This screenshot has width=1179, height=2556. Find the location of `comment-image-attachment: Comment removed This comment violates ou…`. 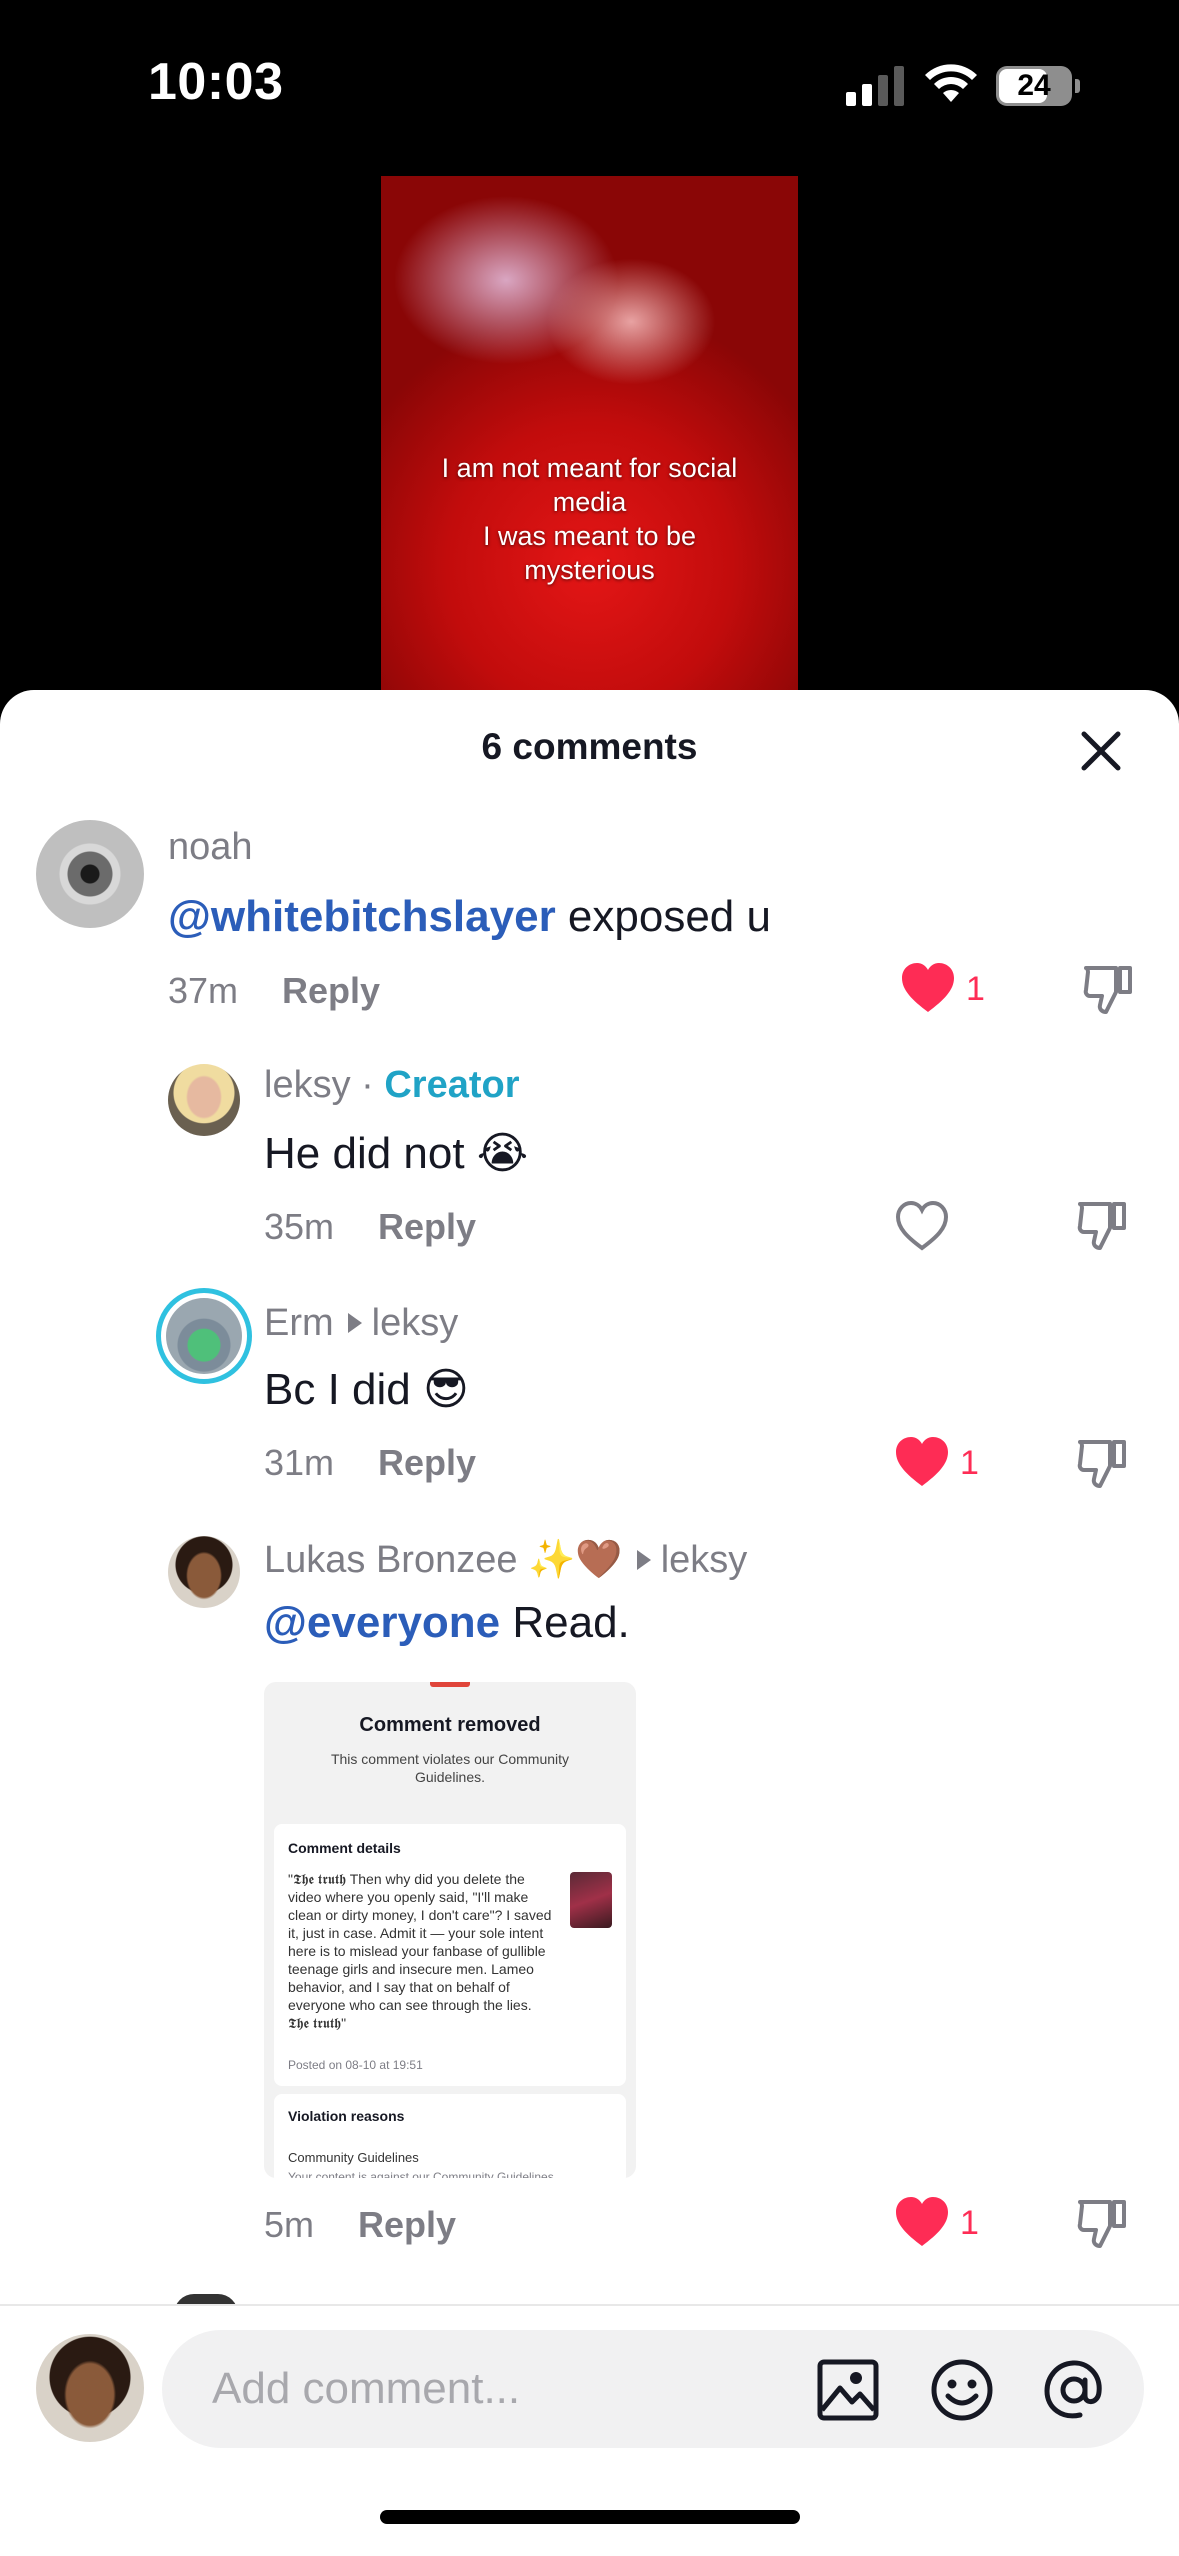

comment-image-attachment: Comment removed This comment violates ou… is located at coordinates (450, 1930).